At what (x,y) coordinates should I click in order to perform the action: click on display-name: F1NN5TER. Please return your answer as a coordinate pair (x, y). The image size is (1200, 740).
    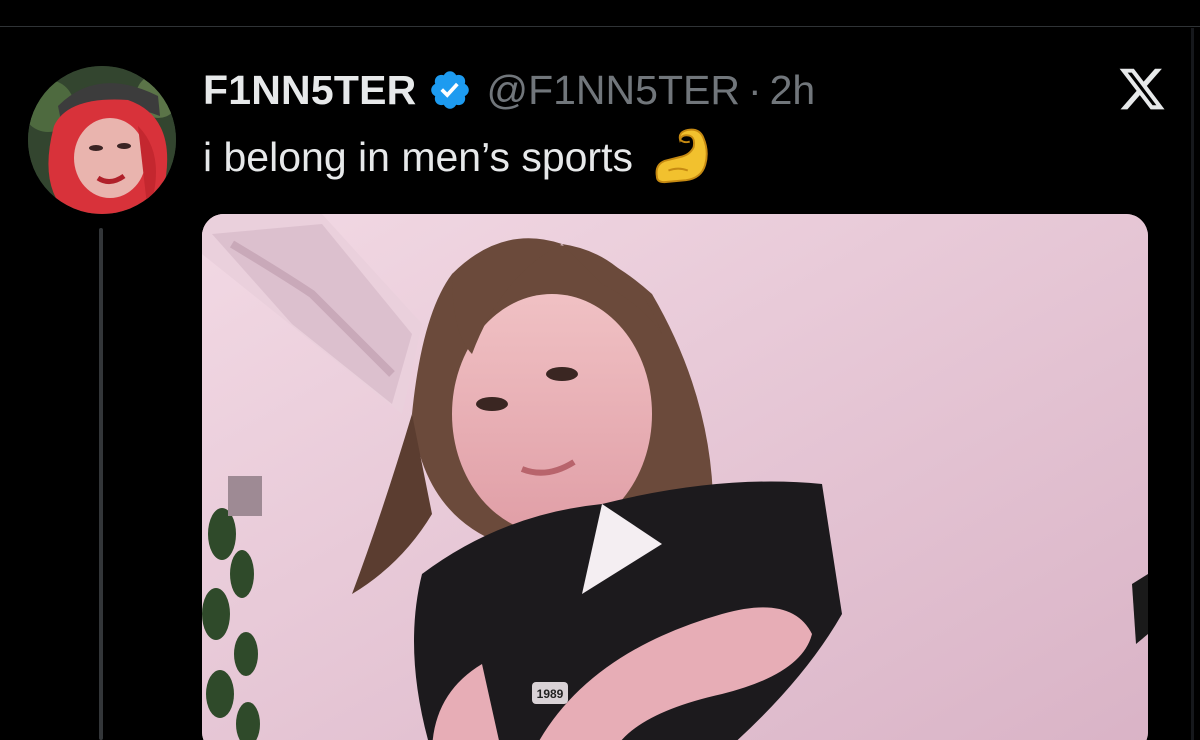
    Looking at the image, I should click on (309, 90).